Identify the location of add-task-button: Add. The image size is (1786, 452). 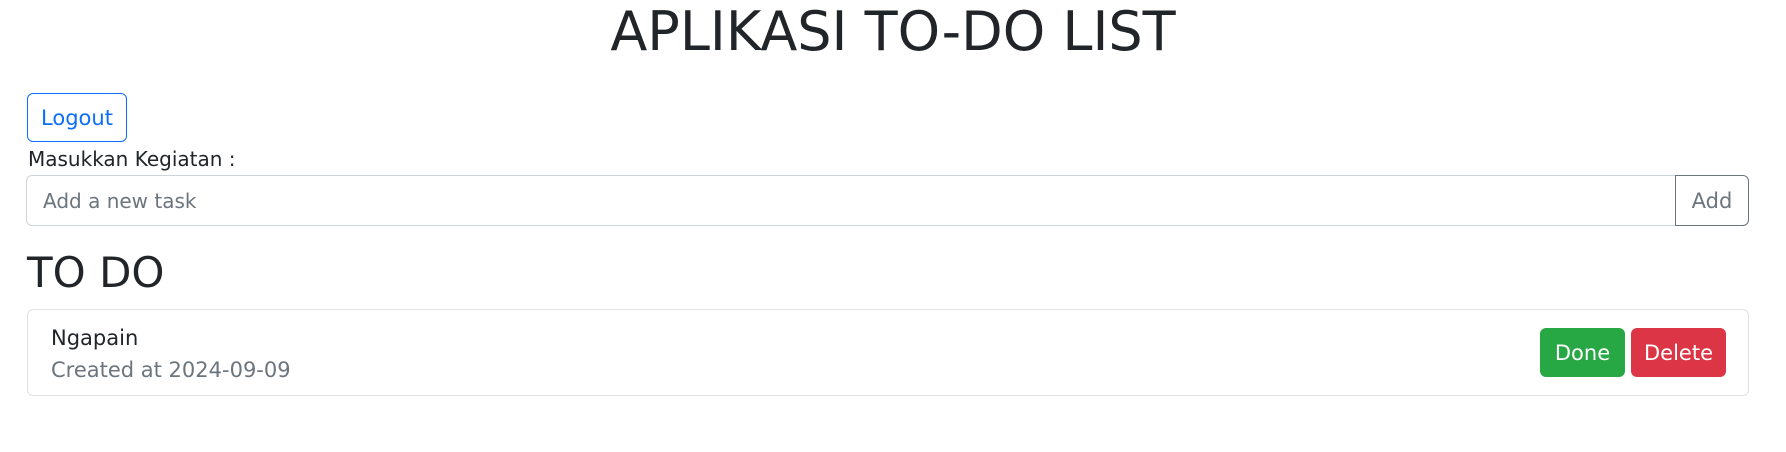
(1712, 200).